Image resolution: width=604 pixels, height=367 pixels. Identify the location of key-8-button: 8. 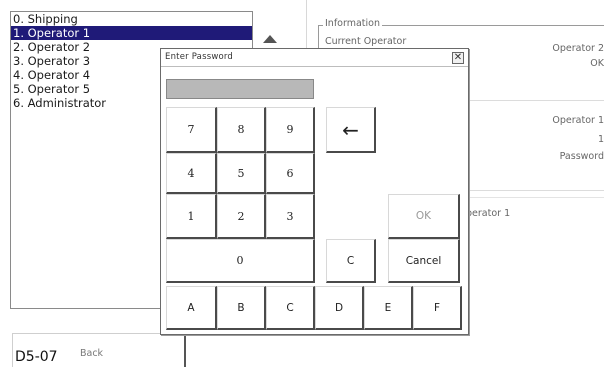
(241, 130).